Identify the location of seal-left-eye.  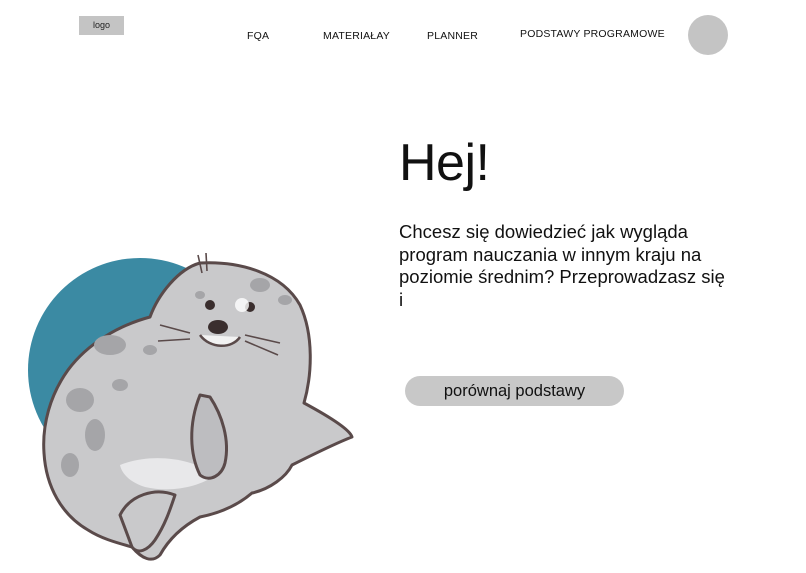
(210, 305).